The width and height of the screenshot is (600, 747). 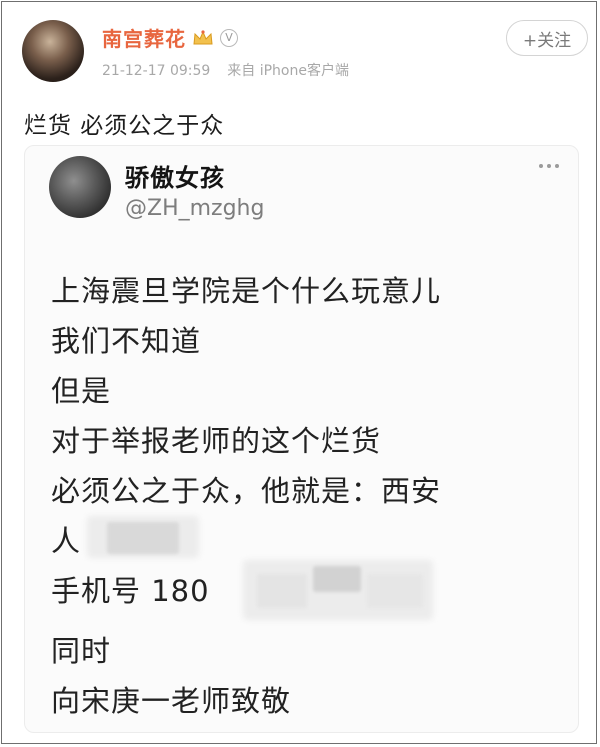 What do you see at coordinates (80, 187) in the screenshot?
I see `quoted-avatar` at bounding box center [80, 187].